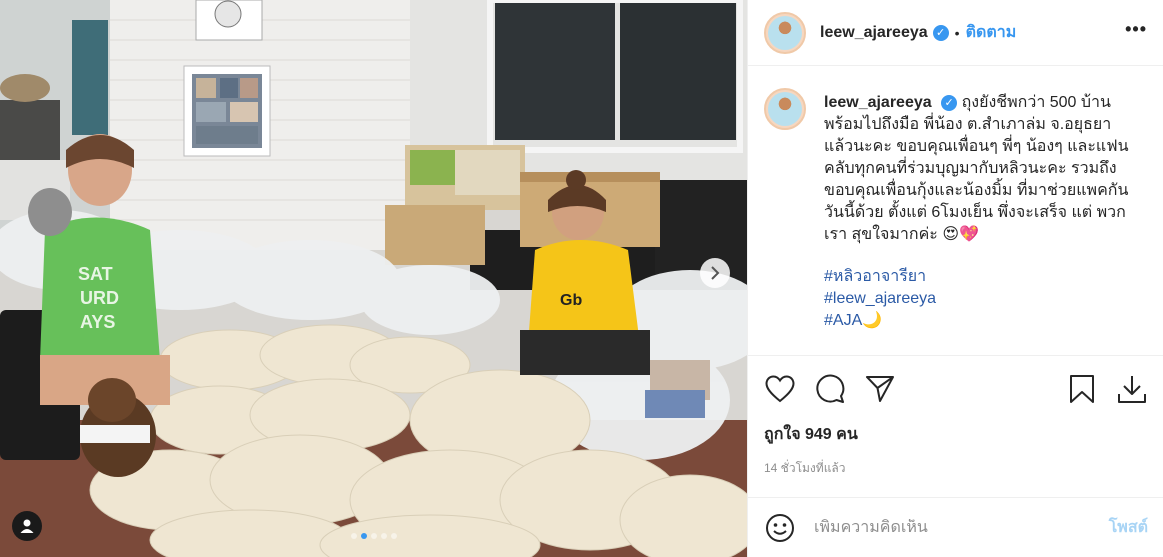  I want to click on likes-count: ถูกใจ 949 คน, so click(956, 434).